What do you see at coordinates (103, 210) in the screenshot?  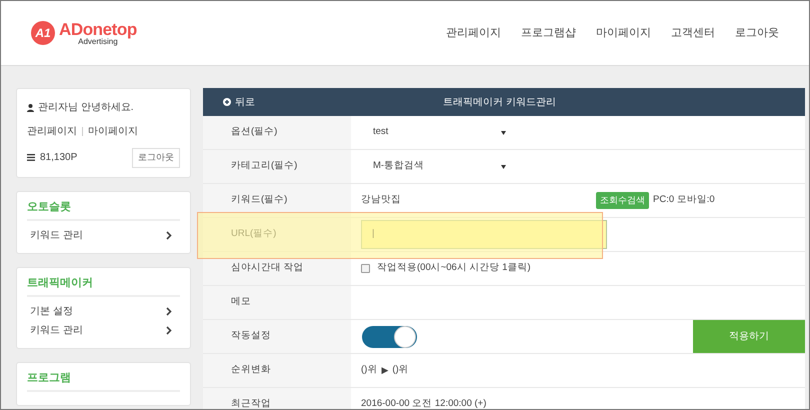 I see `section-title: 오토슬롯` at bounding box center [103, 210].